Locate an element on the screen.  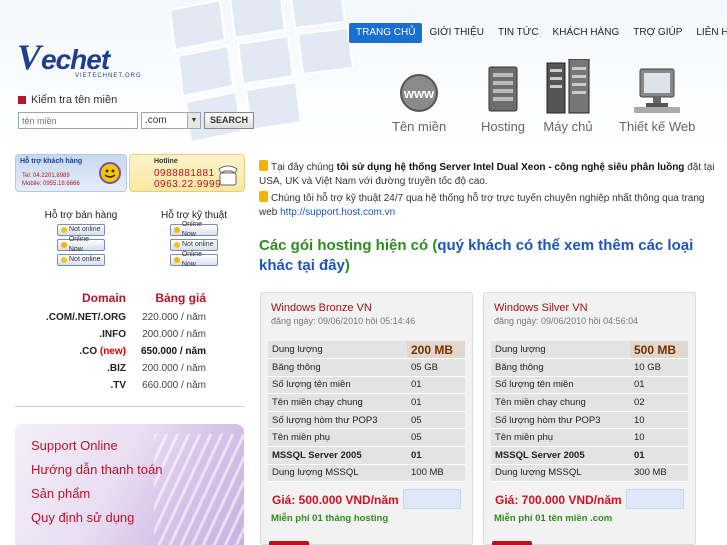
spec-row: Số lượng tên miền 01 is located at coordinates (589, 385).